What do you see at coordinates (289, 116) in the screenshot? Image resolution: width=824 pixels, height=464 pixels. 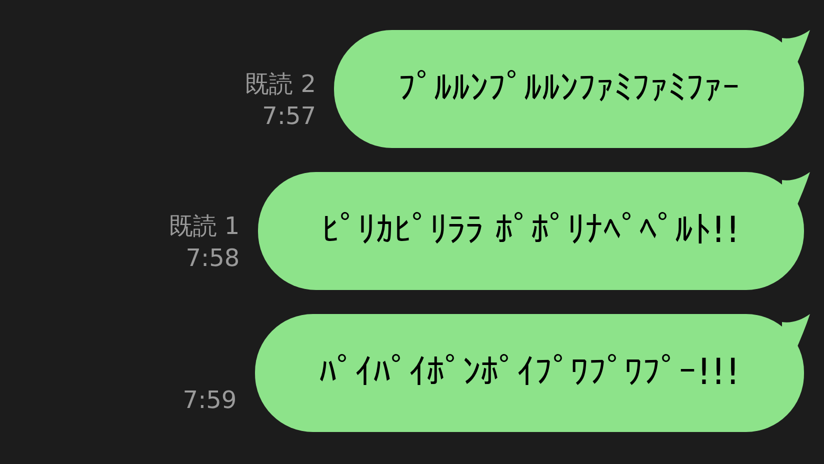 I see `message-time: 7:57` at bounding box center [289, 116].